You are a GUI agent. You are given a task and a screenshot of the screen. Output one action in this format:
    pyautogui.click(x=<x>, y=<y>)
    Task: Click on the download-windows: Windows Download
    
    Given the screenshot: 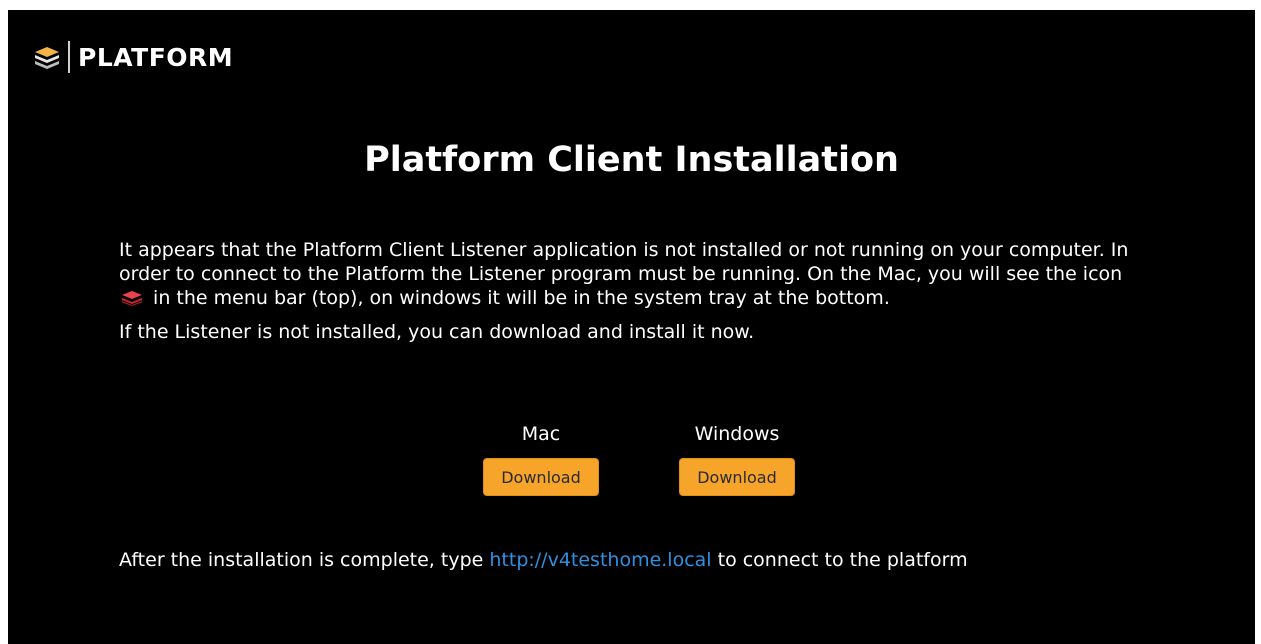 What is the action you would take?
    pyautogui.click(x=737, y=459)
    